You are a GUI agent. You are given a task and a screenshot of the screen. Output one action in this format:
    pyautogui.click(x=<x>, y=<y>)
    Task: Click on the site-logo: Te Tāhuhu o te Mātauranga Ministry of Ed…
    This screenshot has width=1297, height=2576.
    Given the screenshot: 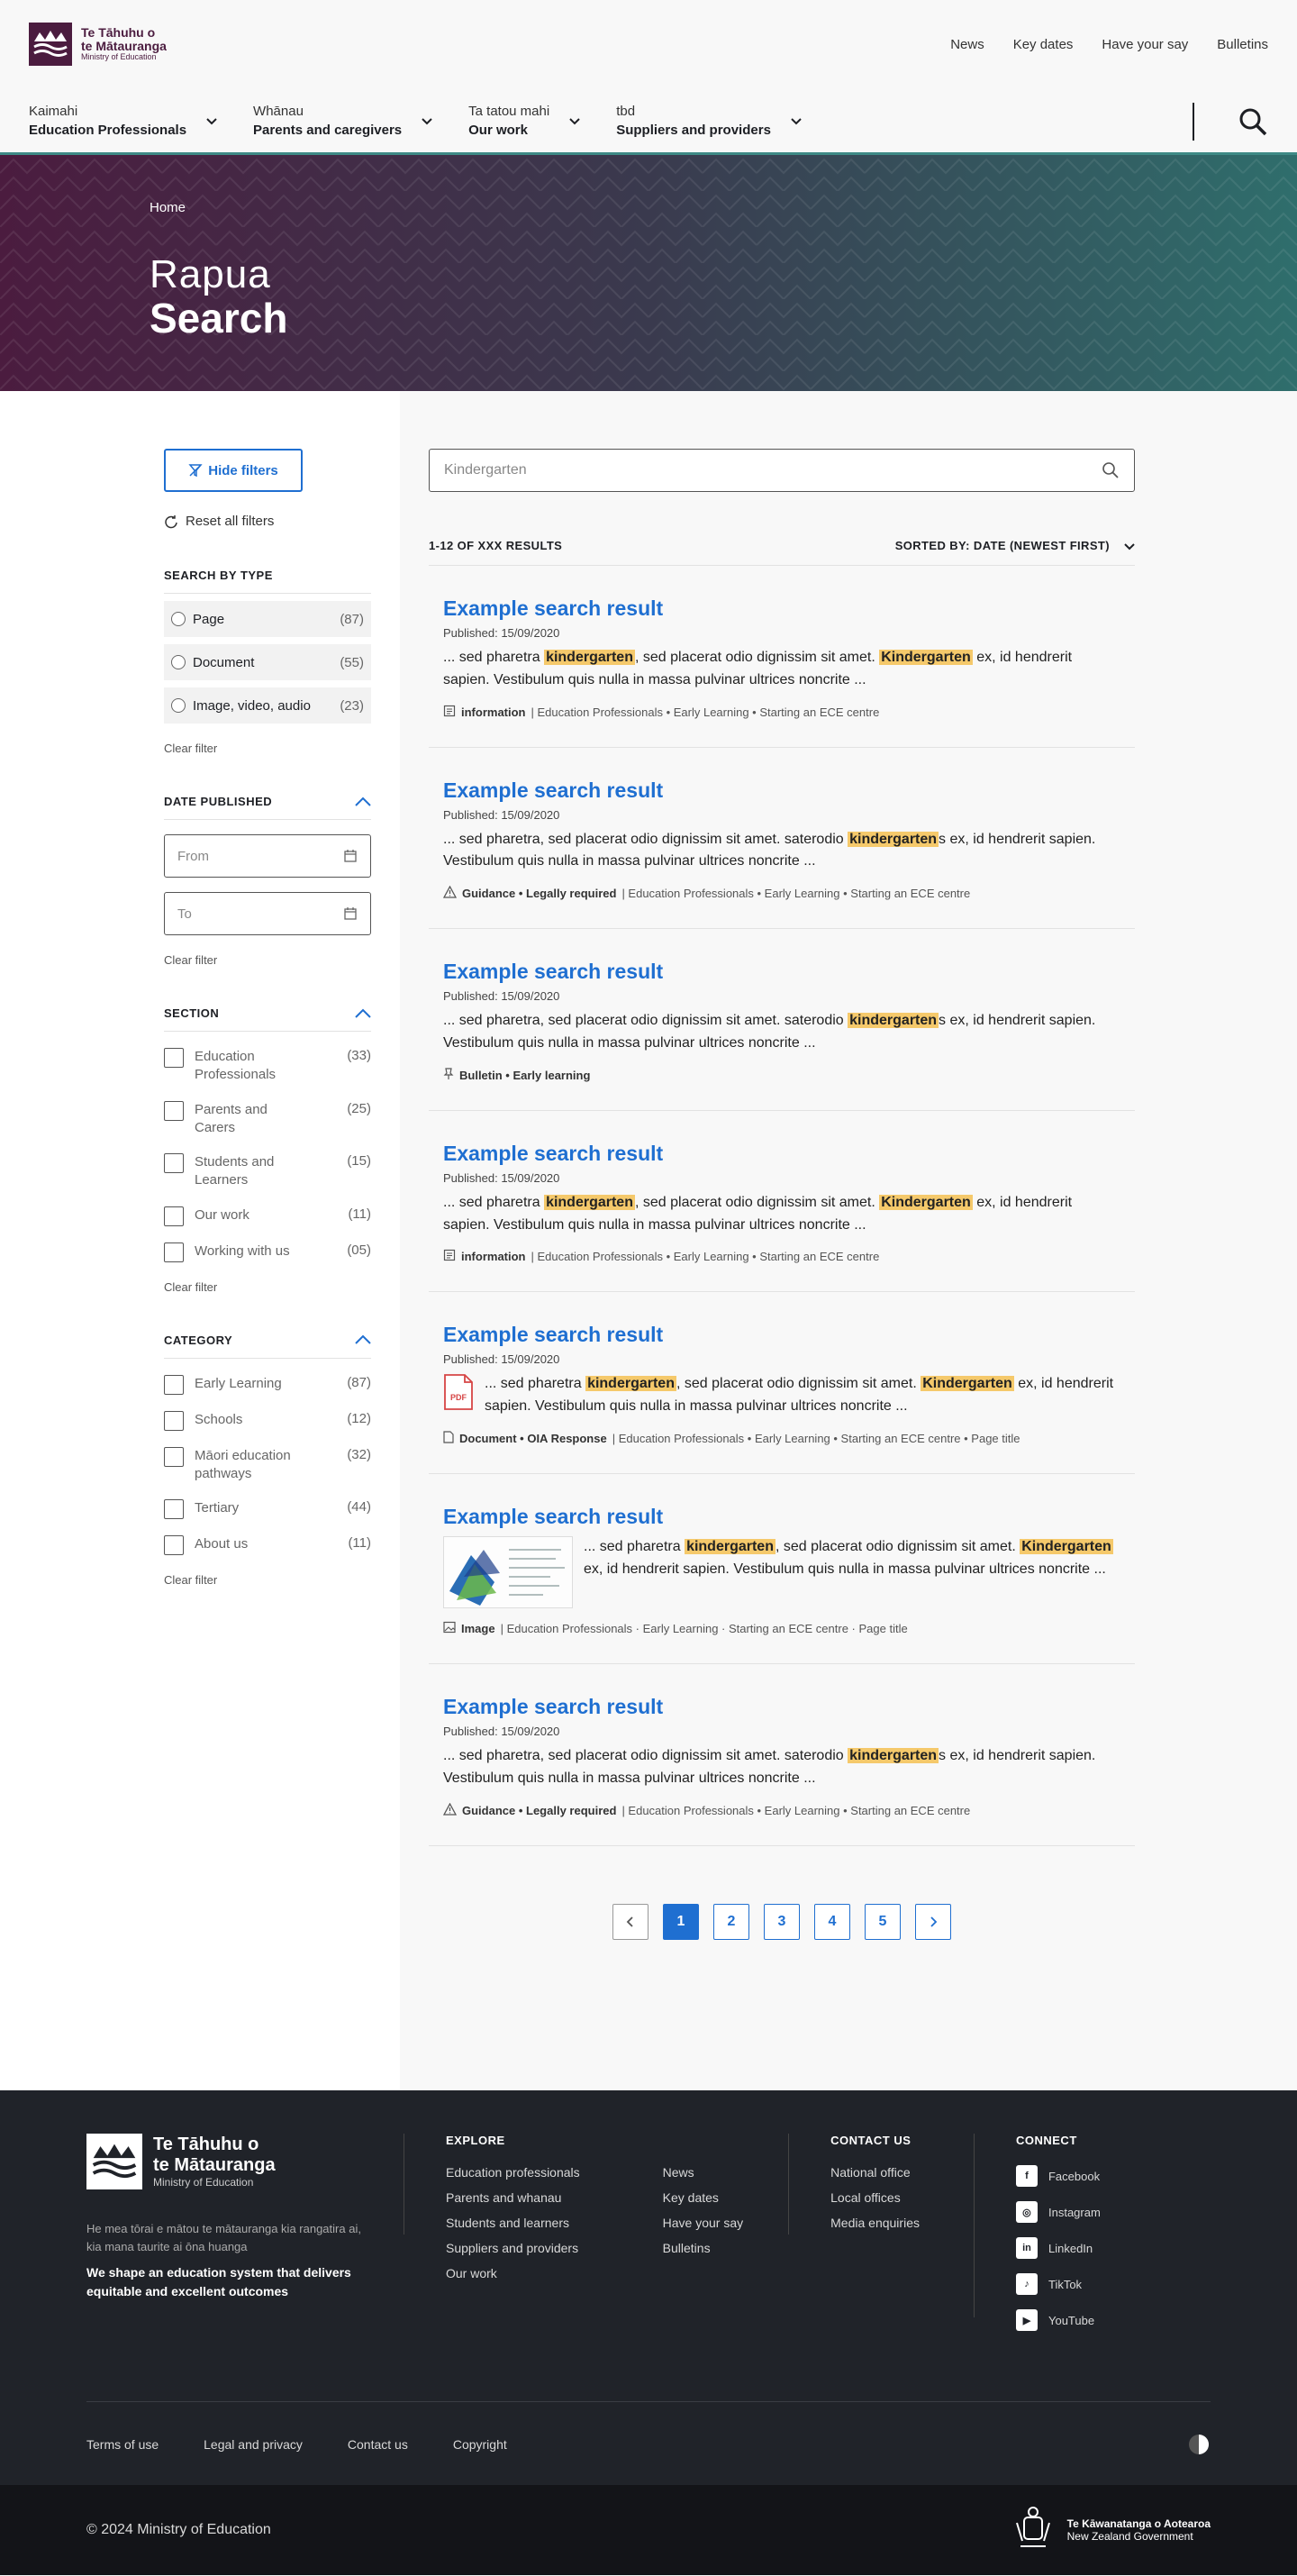 What is the action you would take?
    pyautogui.click(x=98, y=44)
    